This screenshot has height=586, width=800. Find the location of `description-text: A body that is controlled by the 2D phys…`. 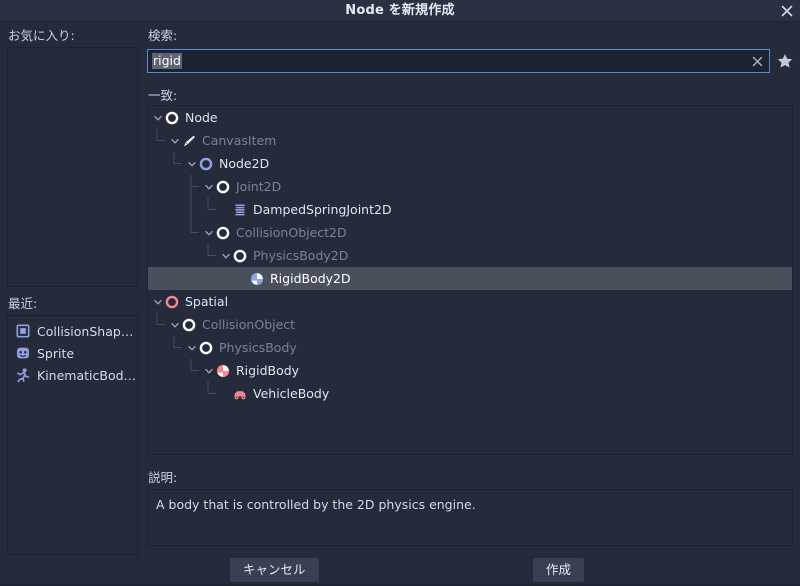

description-text: A body that is controlled by the 2D phys… is located at coordinates (316, 504).